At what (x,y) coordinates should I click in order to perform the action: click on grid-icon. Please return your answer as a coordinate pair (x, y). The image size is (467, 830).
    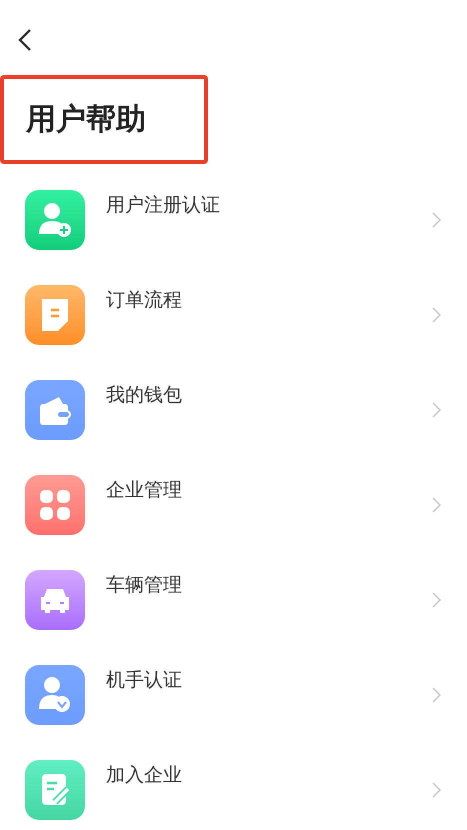
    Looking at the image, I should click on (55, 505).